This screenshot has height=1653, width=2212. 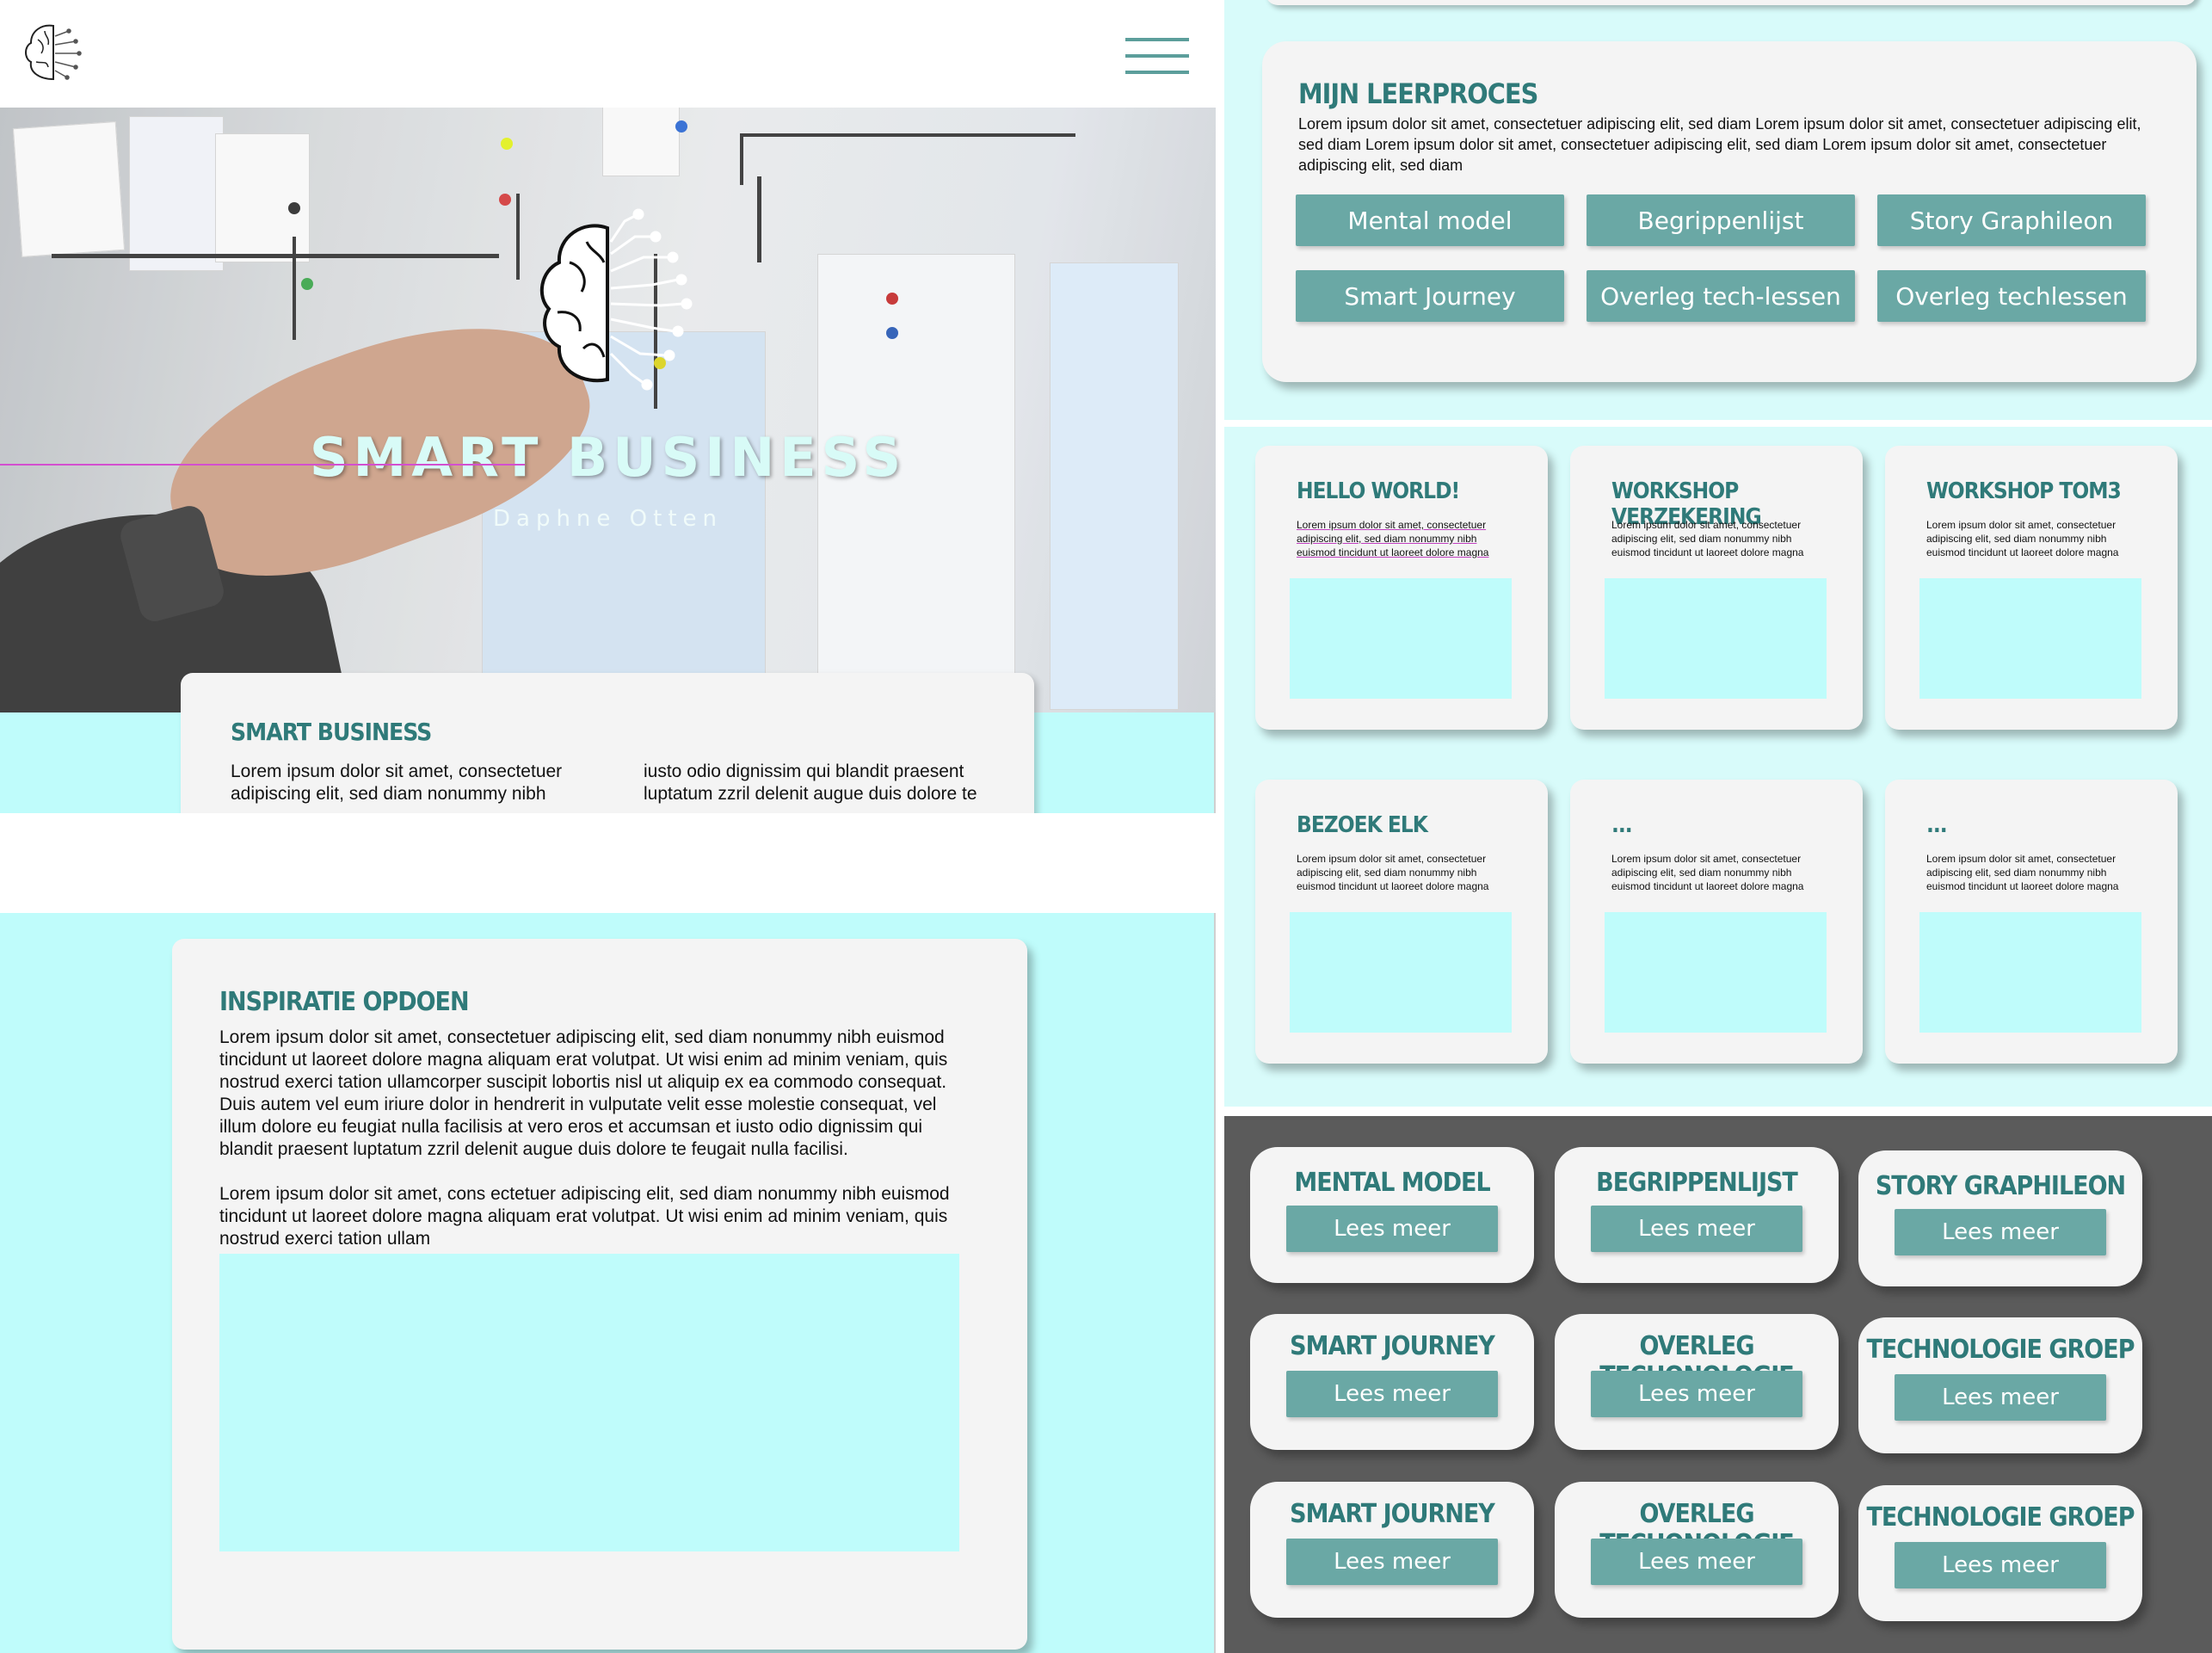 What do you see at coordinates (1363, 825) in the screenshot?
I see `blog-card-title: BEZOEK ELK` at bounding box center [1363, 825].